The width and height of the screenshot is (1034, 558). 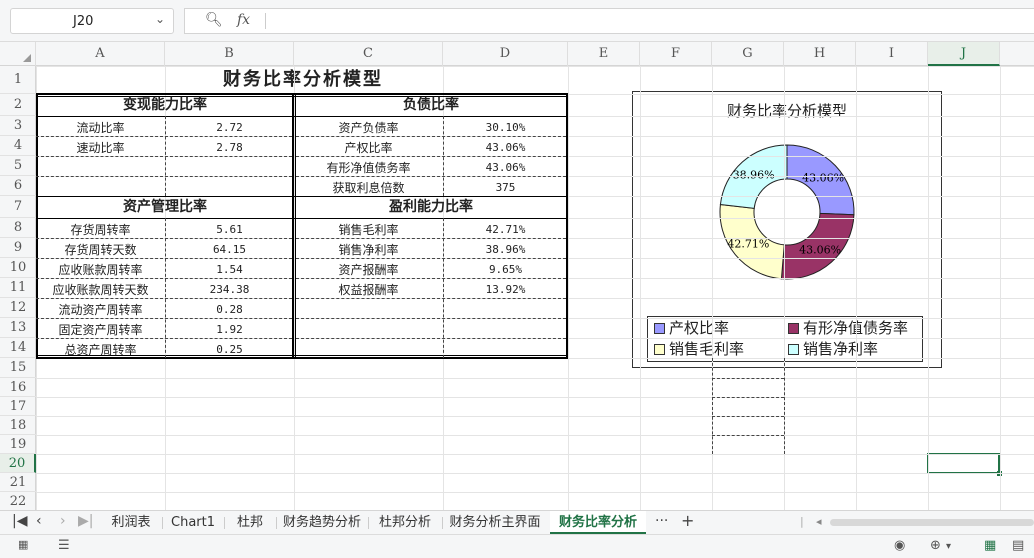 I want to click on row-header-8: 8, so click(x=18, y=228).